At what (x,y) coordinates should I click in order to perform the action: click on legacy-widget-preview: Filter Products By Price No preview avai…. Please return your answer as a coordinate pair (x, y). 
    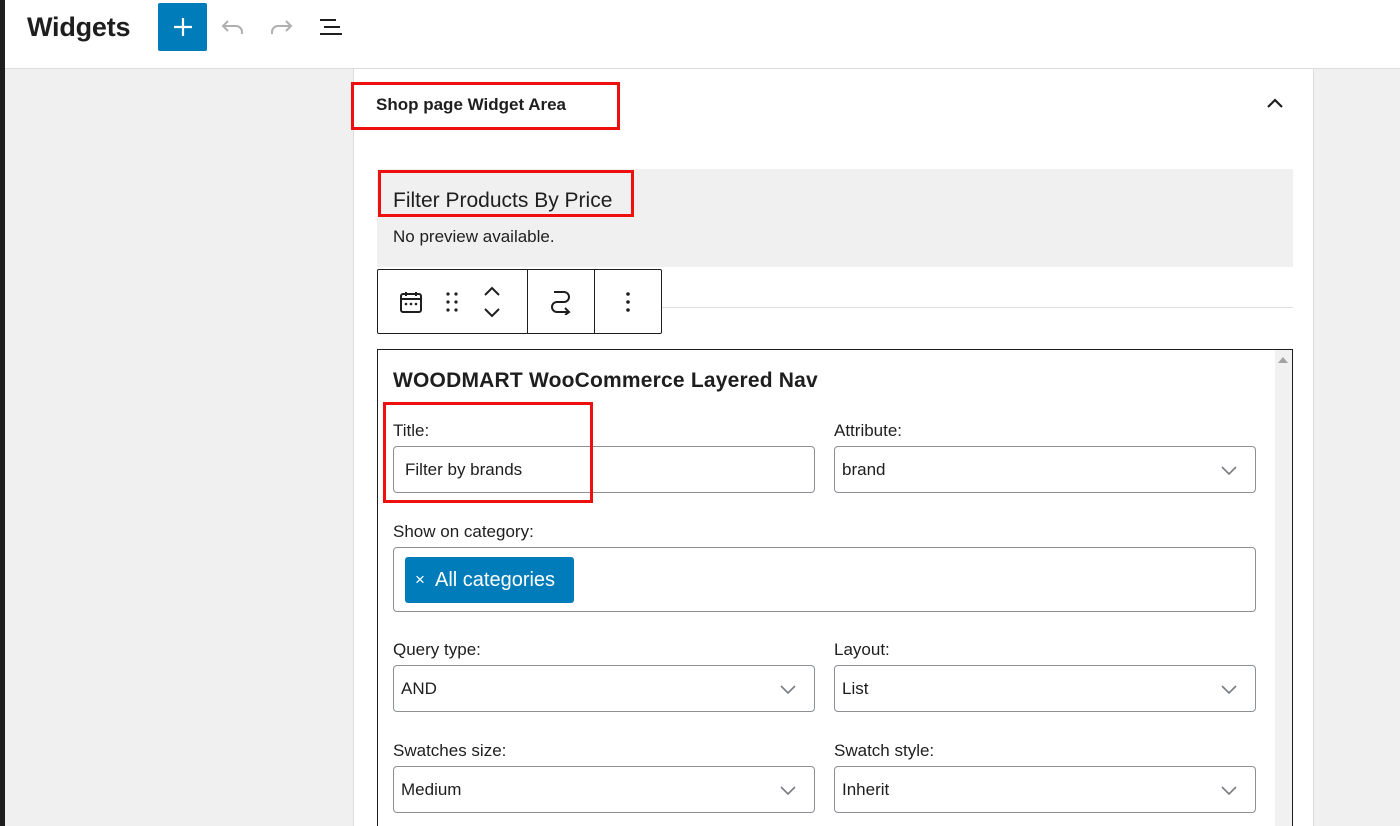
    Looking at the image, I should click on (835, 218).